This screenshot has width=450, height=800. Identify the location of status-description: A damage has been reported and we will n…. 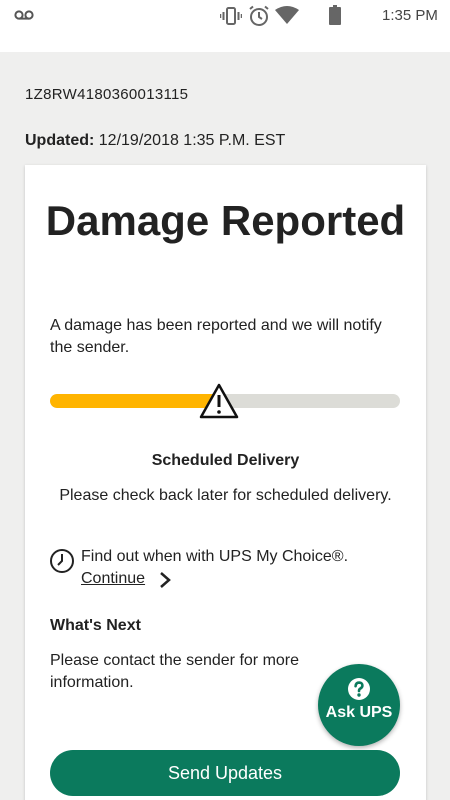
(216, 336).